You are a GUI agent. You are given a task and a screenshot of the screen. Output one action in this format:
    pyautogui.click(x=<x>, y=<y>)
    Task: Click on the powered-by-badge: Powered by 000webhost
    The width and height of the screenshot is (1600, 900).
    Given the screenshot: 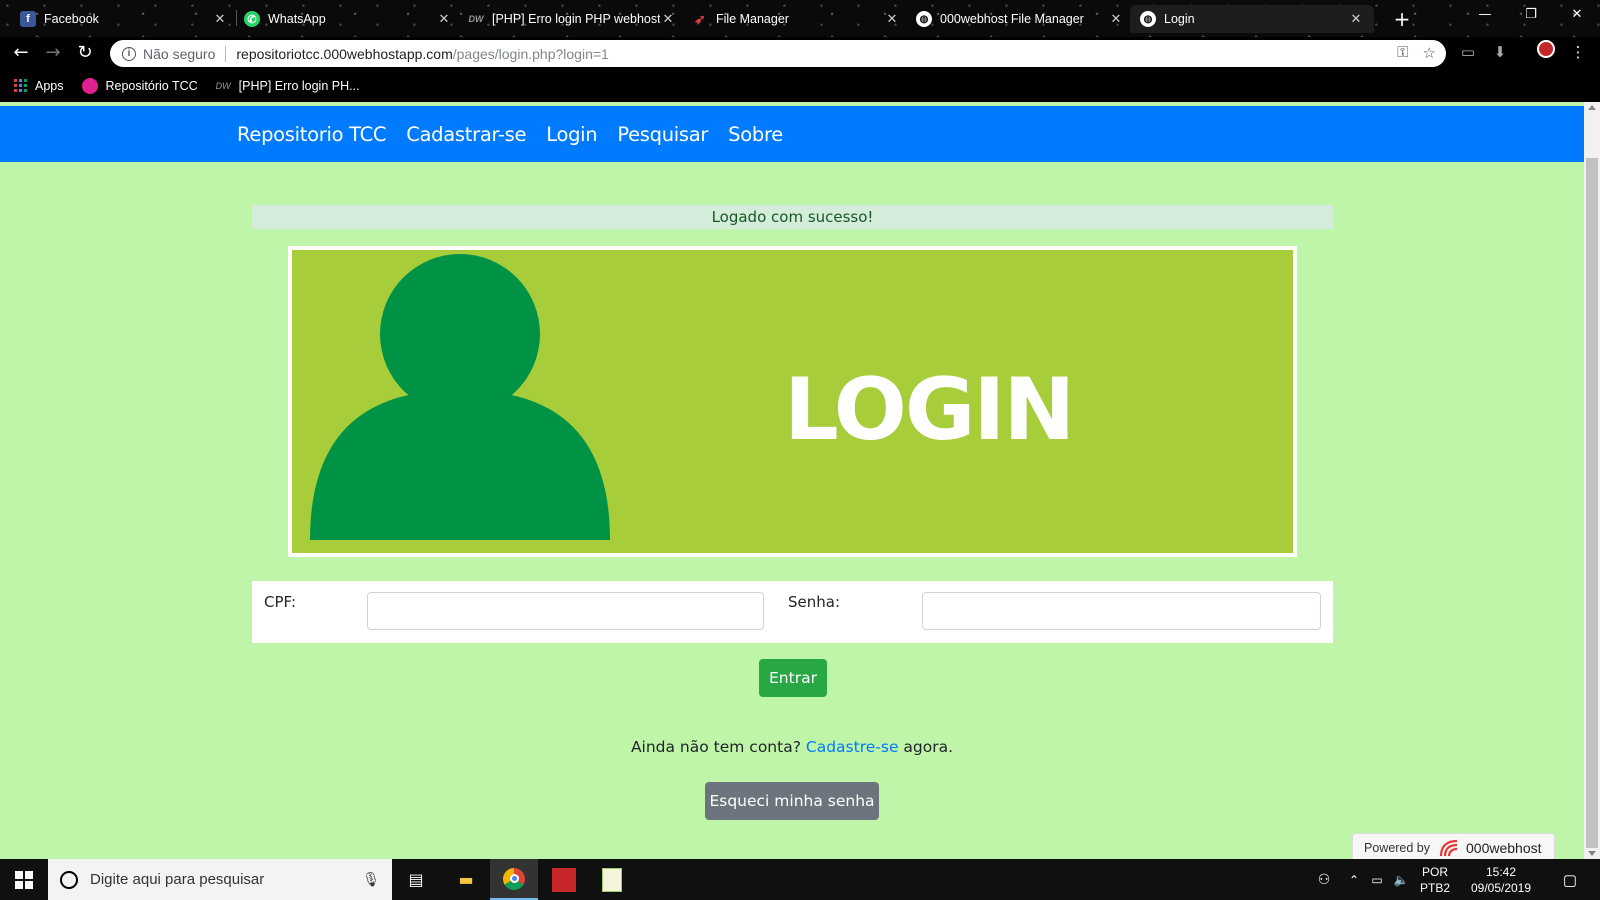 What is the action you would take?
    pyautogui.click(x=1453, y=846)
    